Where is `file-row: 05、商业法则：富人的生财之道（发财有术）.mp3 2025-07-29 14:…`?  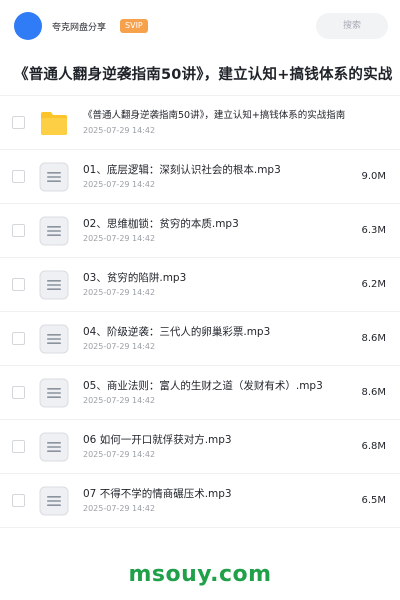
file-row: 05、商业法则：富人的生财之道（发财有术）.mp3 2025-07-29 14:… is located at coordinates (200, 393).